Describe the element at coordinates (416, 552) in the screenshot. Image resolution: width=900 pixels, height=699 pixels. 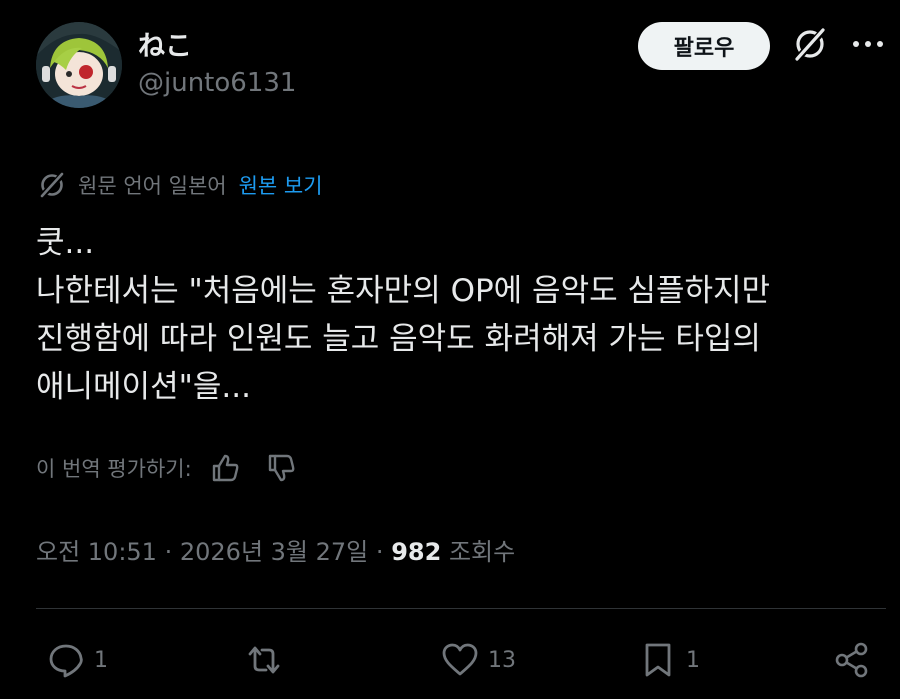
I see `views-count: 982` at that location.